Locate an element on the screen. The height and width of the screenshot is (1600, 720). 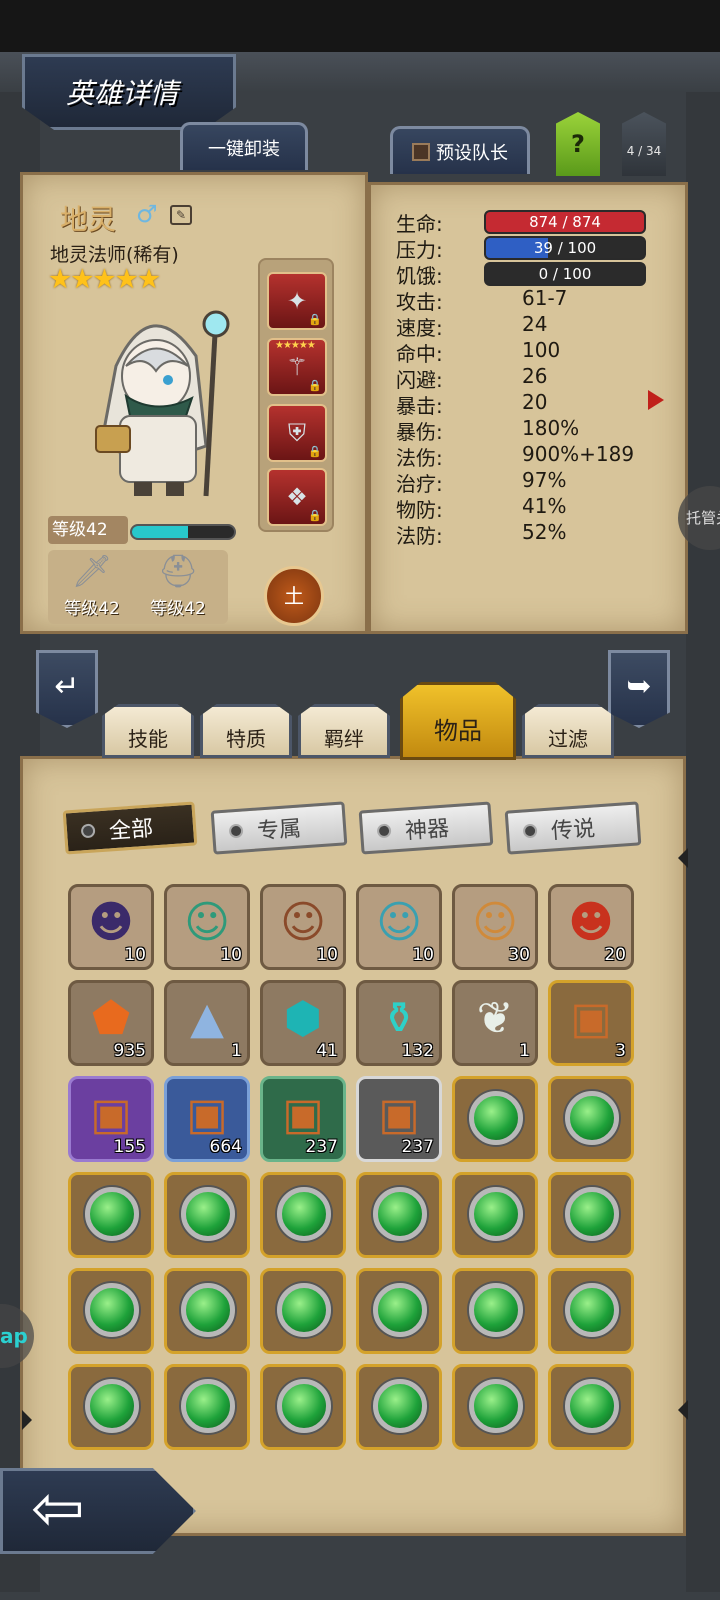
inventory-item: ☺ 30 is located at coordinates (495, 927).